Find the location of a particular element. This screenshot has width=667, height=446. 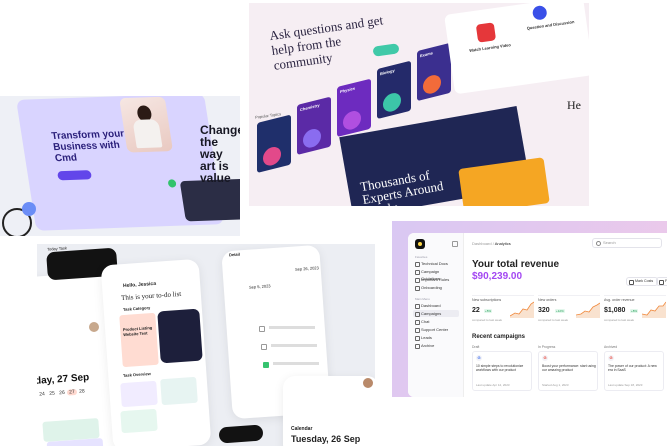

sidebar-item-chat: Chat is located at coordinates (436, 321).